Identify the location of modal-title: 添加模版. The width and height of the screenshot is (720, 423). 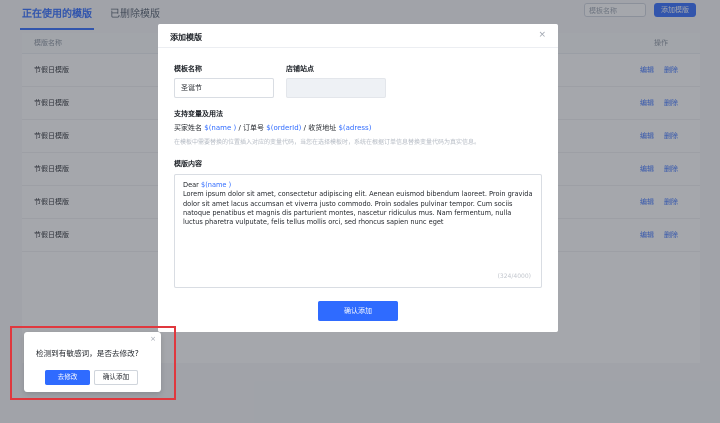
(186, 37).